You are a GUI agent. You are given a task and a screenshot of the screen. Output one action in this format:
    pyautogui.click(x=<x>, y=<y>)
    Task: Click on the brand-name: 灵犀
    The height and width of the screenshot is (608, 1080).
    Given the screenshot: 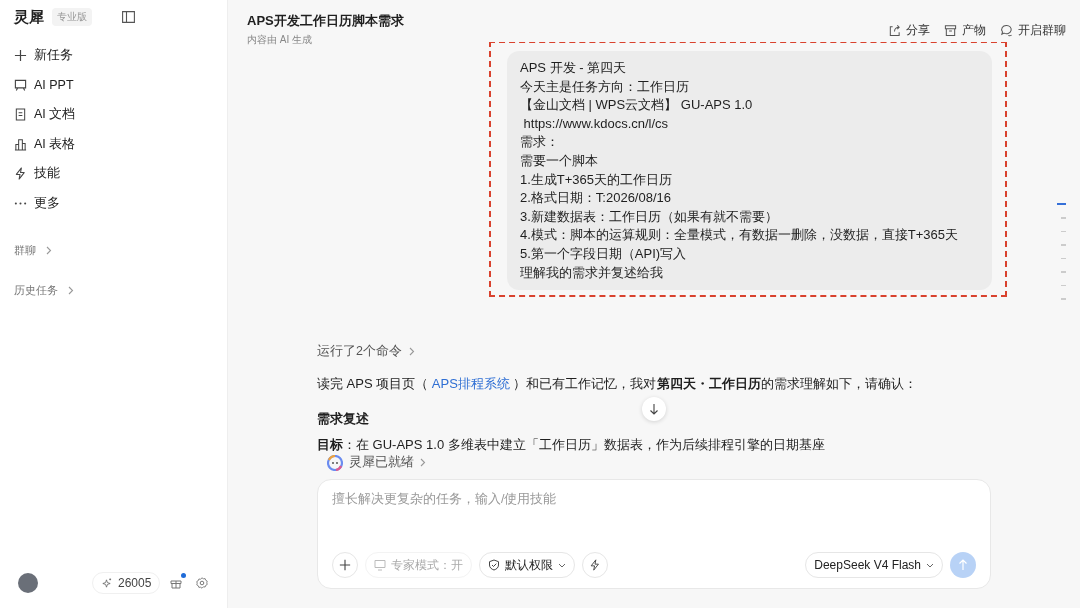 What is the action you would take?
    pyautogui.click(x=29, y=17)
    